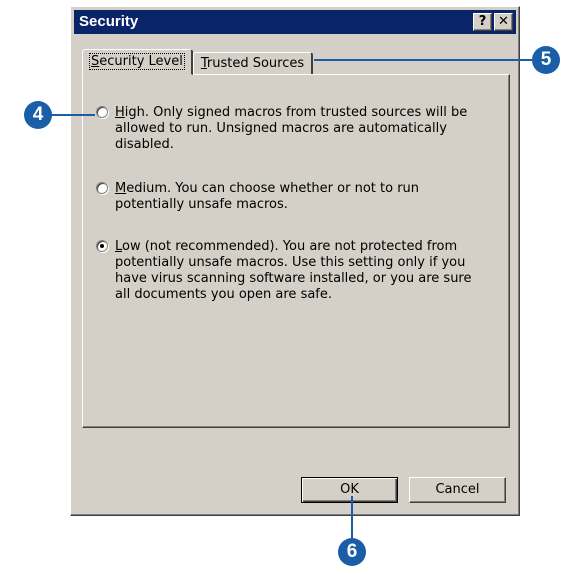  Describe the element at coordinates (295, 22) in the screenshot. I see `title-bar: Security ? ✕` at that location.